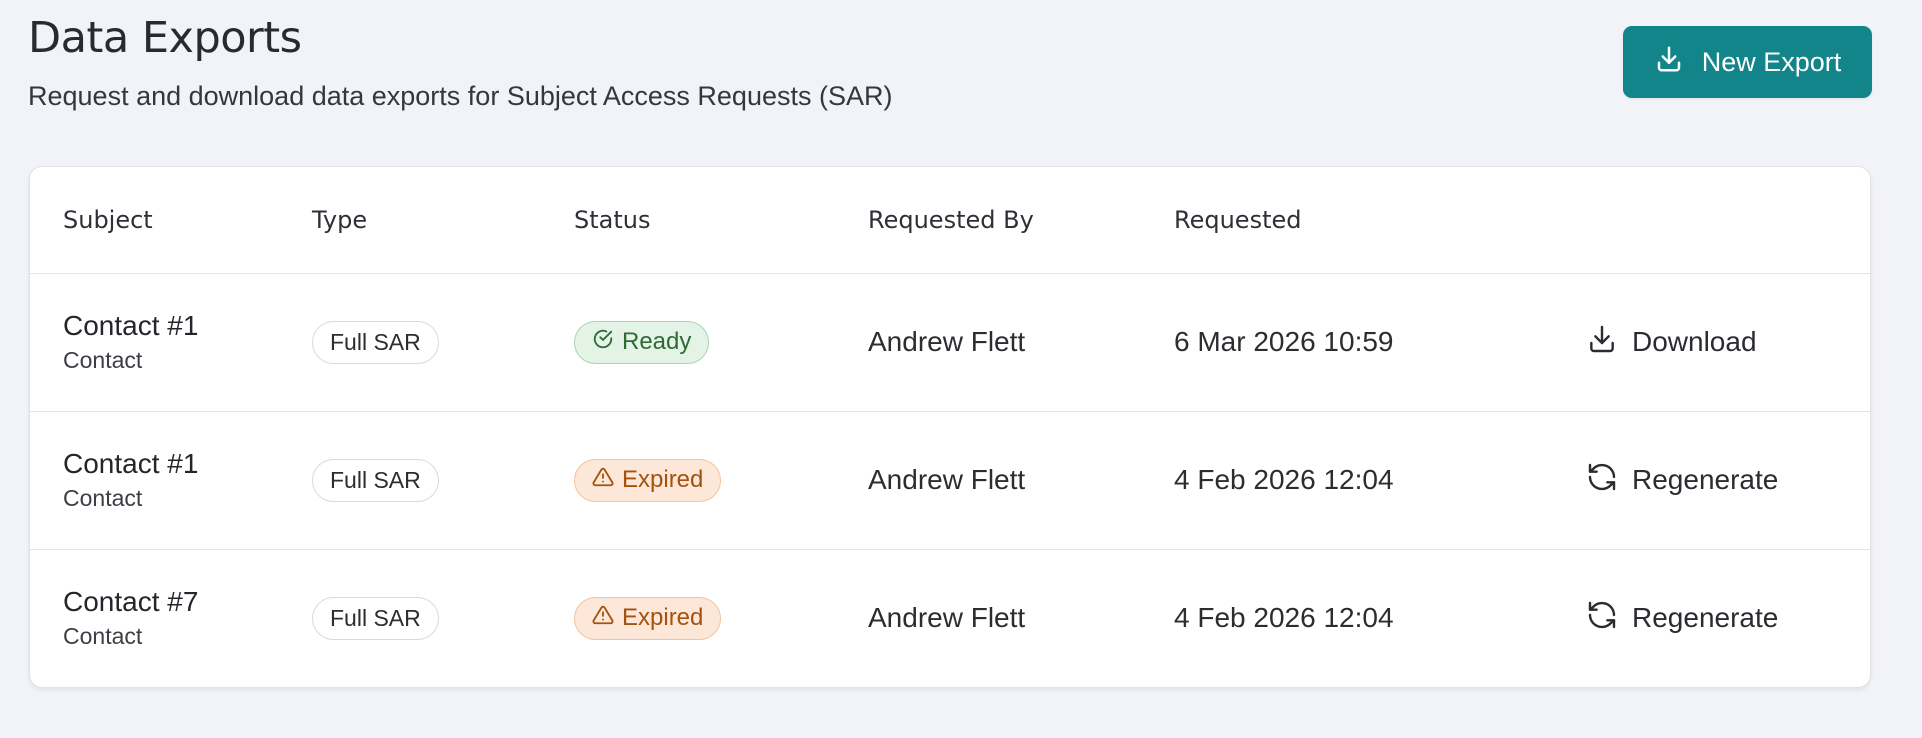 The image size is (1922, 738). What do you see at coordinates (603, 342) in the screenshot?
I see `check-circle-icon` at bounding box center [603, 342].